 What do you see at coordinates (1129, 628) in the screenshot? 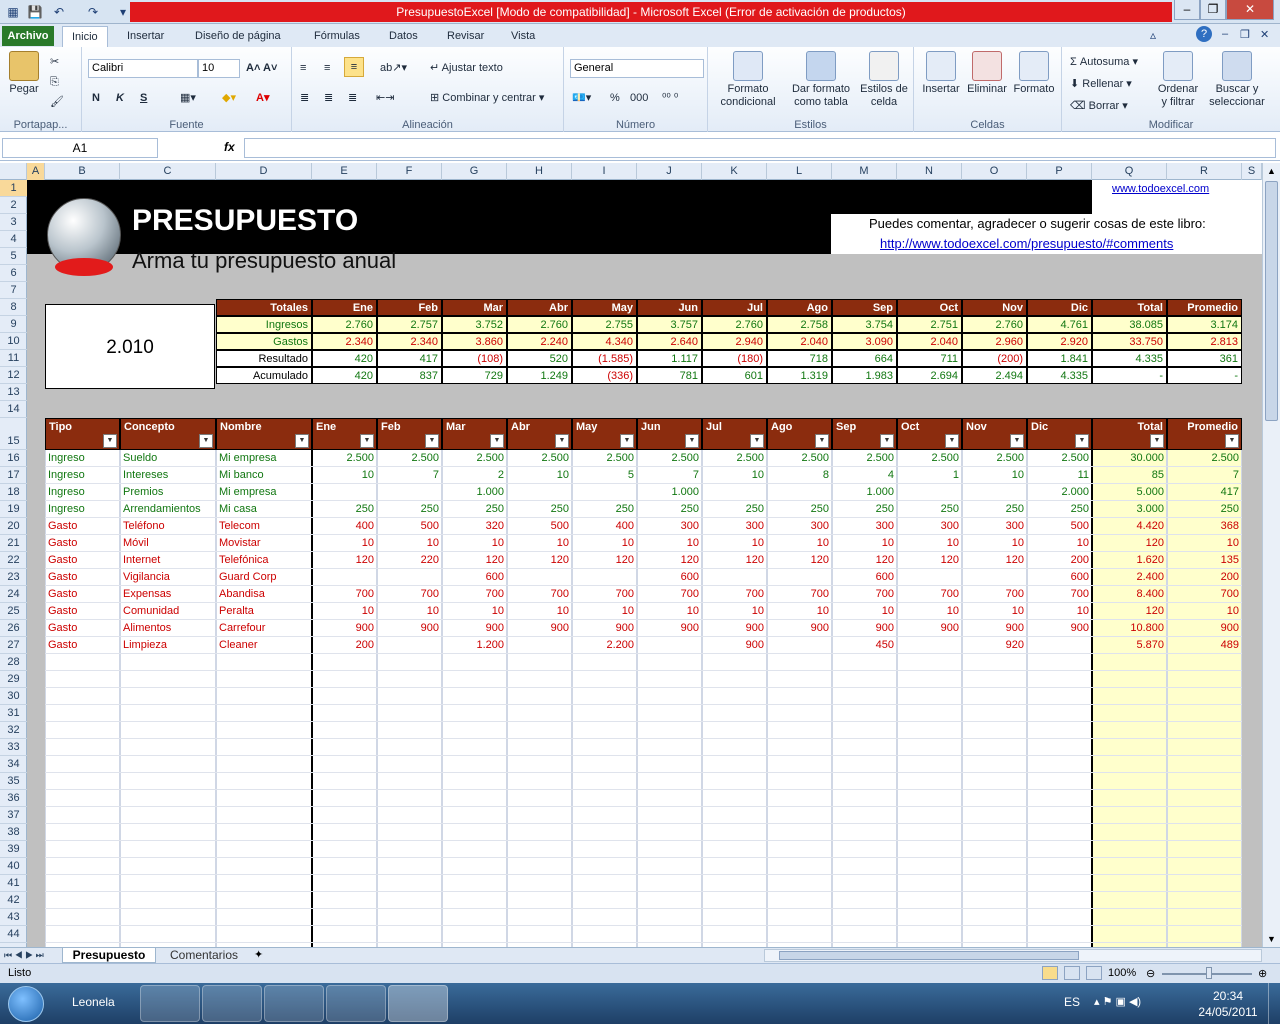
I see `detail-cell: 10.800` at bounding box center [1129, 628].